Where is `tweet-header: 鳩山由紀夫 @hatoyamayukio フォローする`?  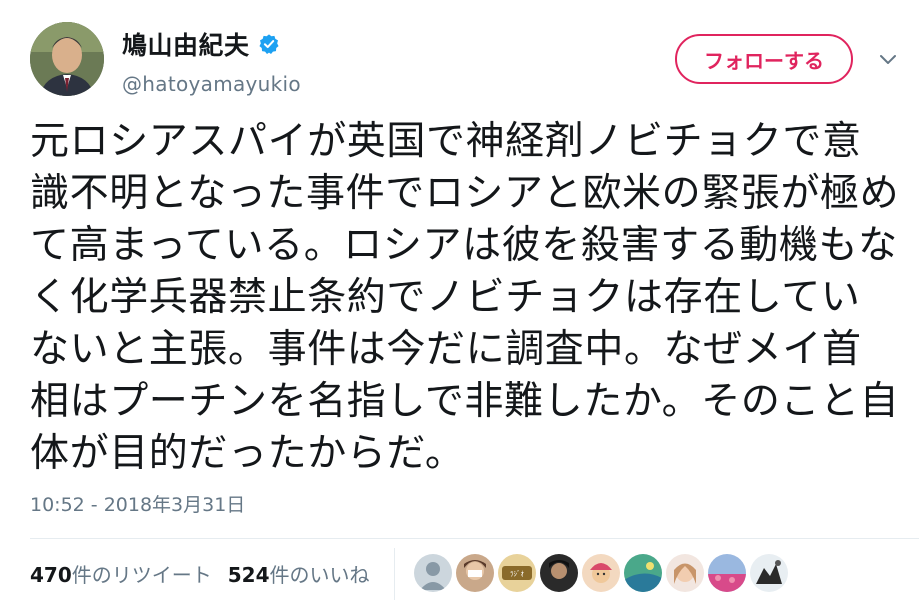
tweet-header: 鳩山由紀夫 @hatoyamayukio フォローする is located at coordinates (464, 65).